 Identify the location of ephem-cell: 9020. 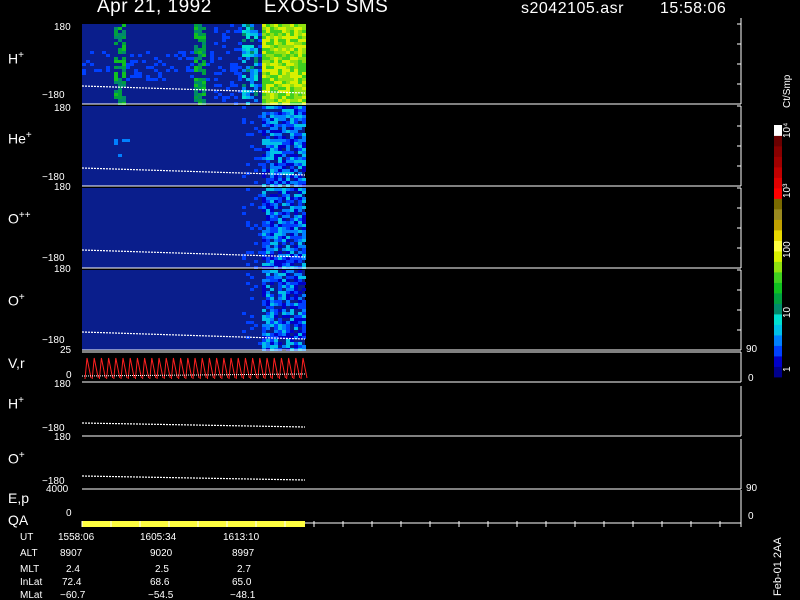
(161, 553).